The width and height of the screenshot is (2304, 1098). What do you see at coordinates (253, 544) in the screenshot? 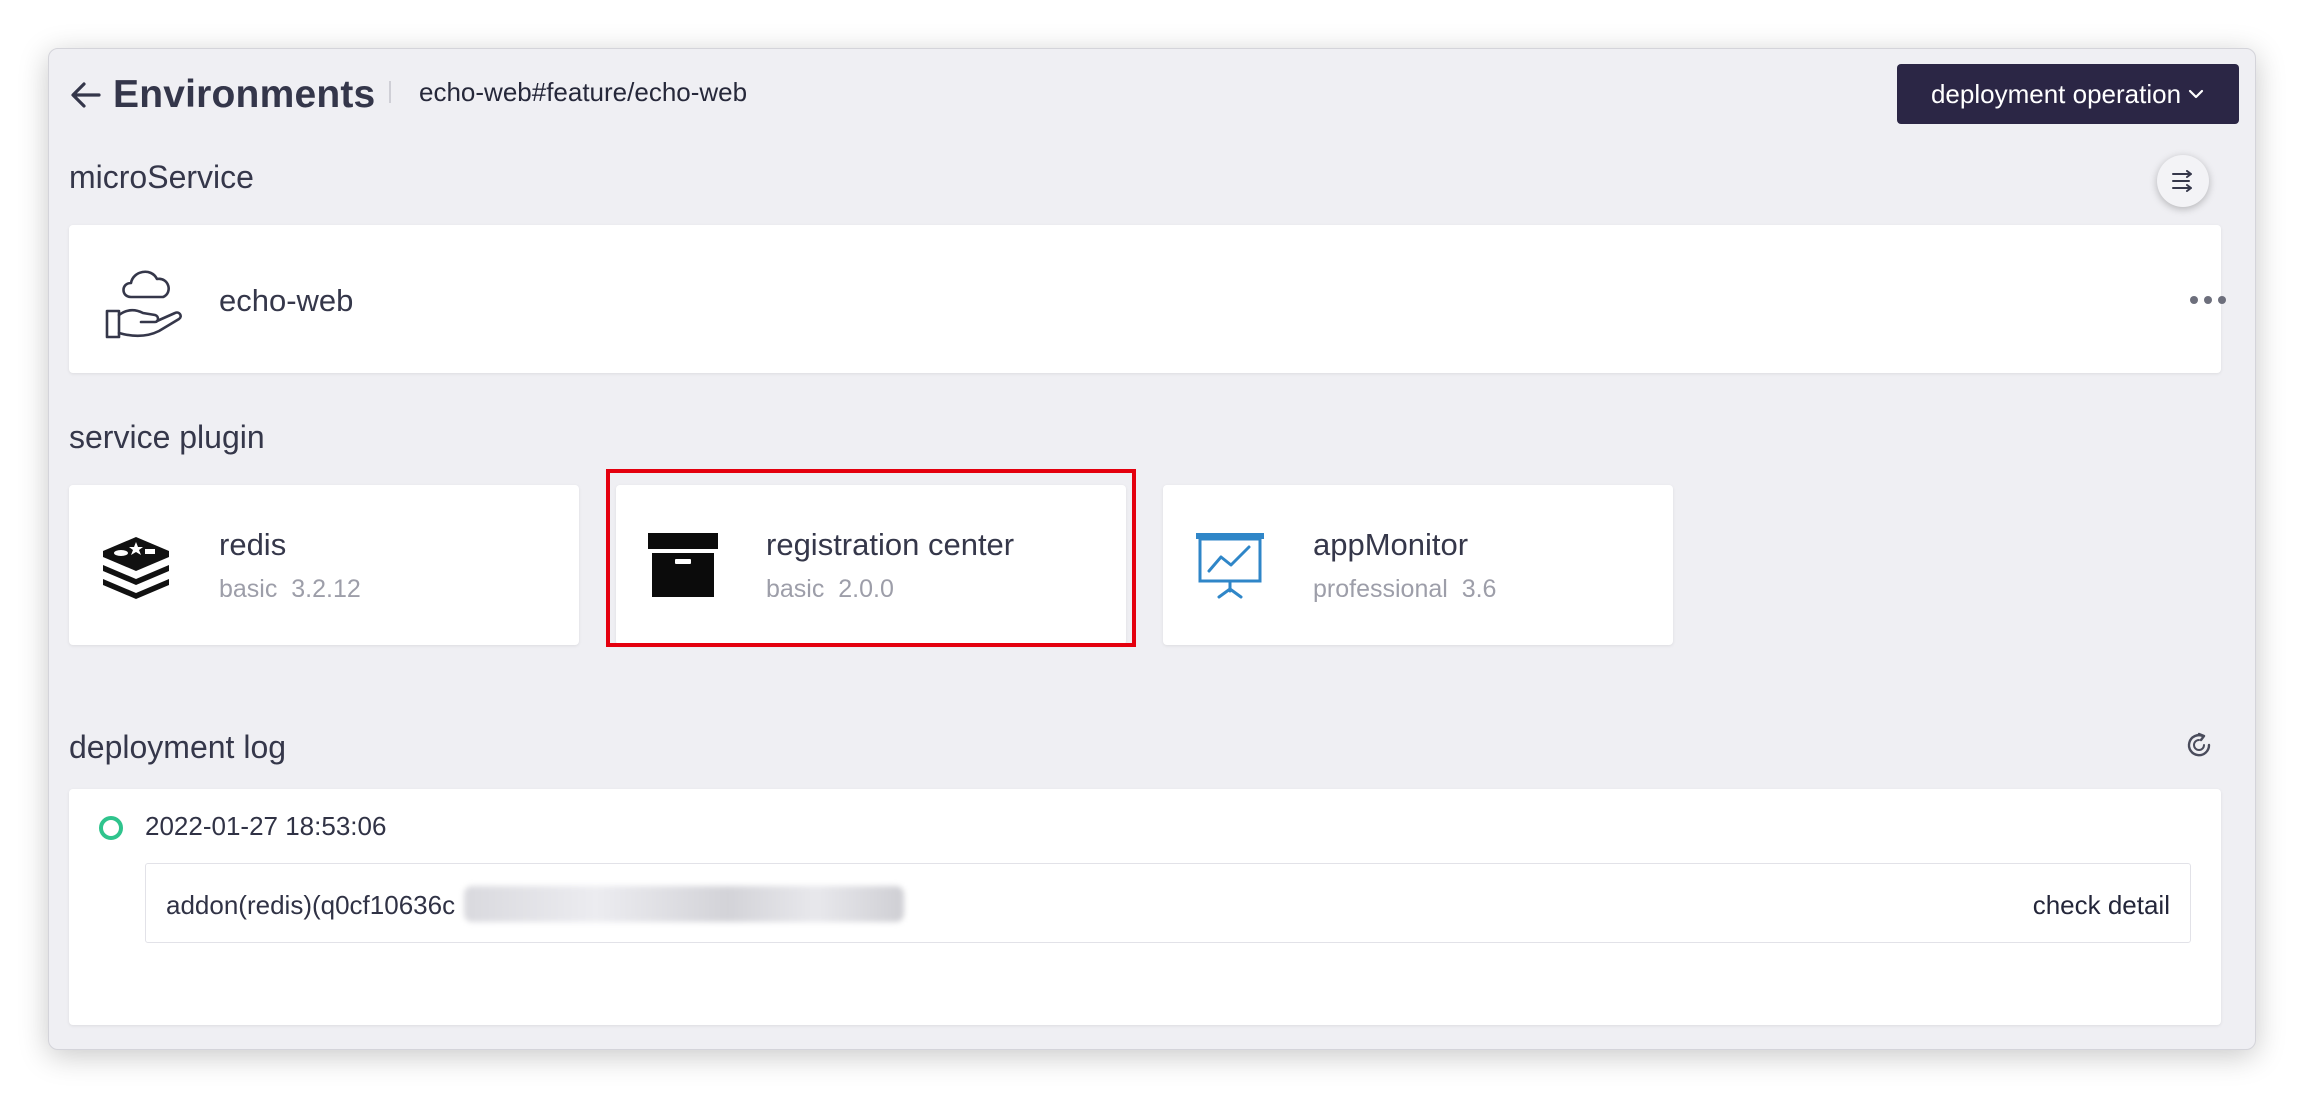
I see `plugin-name: redis` at bounding box center [253, 544].